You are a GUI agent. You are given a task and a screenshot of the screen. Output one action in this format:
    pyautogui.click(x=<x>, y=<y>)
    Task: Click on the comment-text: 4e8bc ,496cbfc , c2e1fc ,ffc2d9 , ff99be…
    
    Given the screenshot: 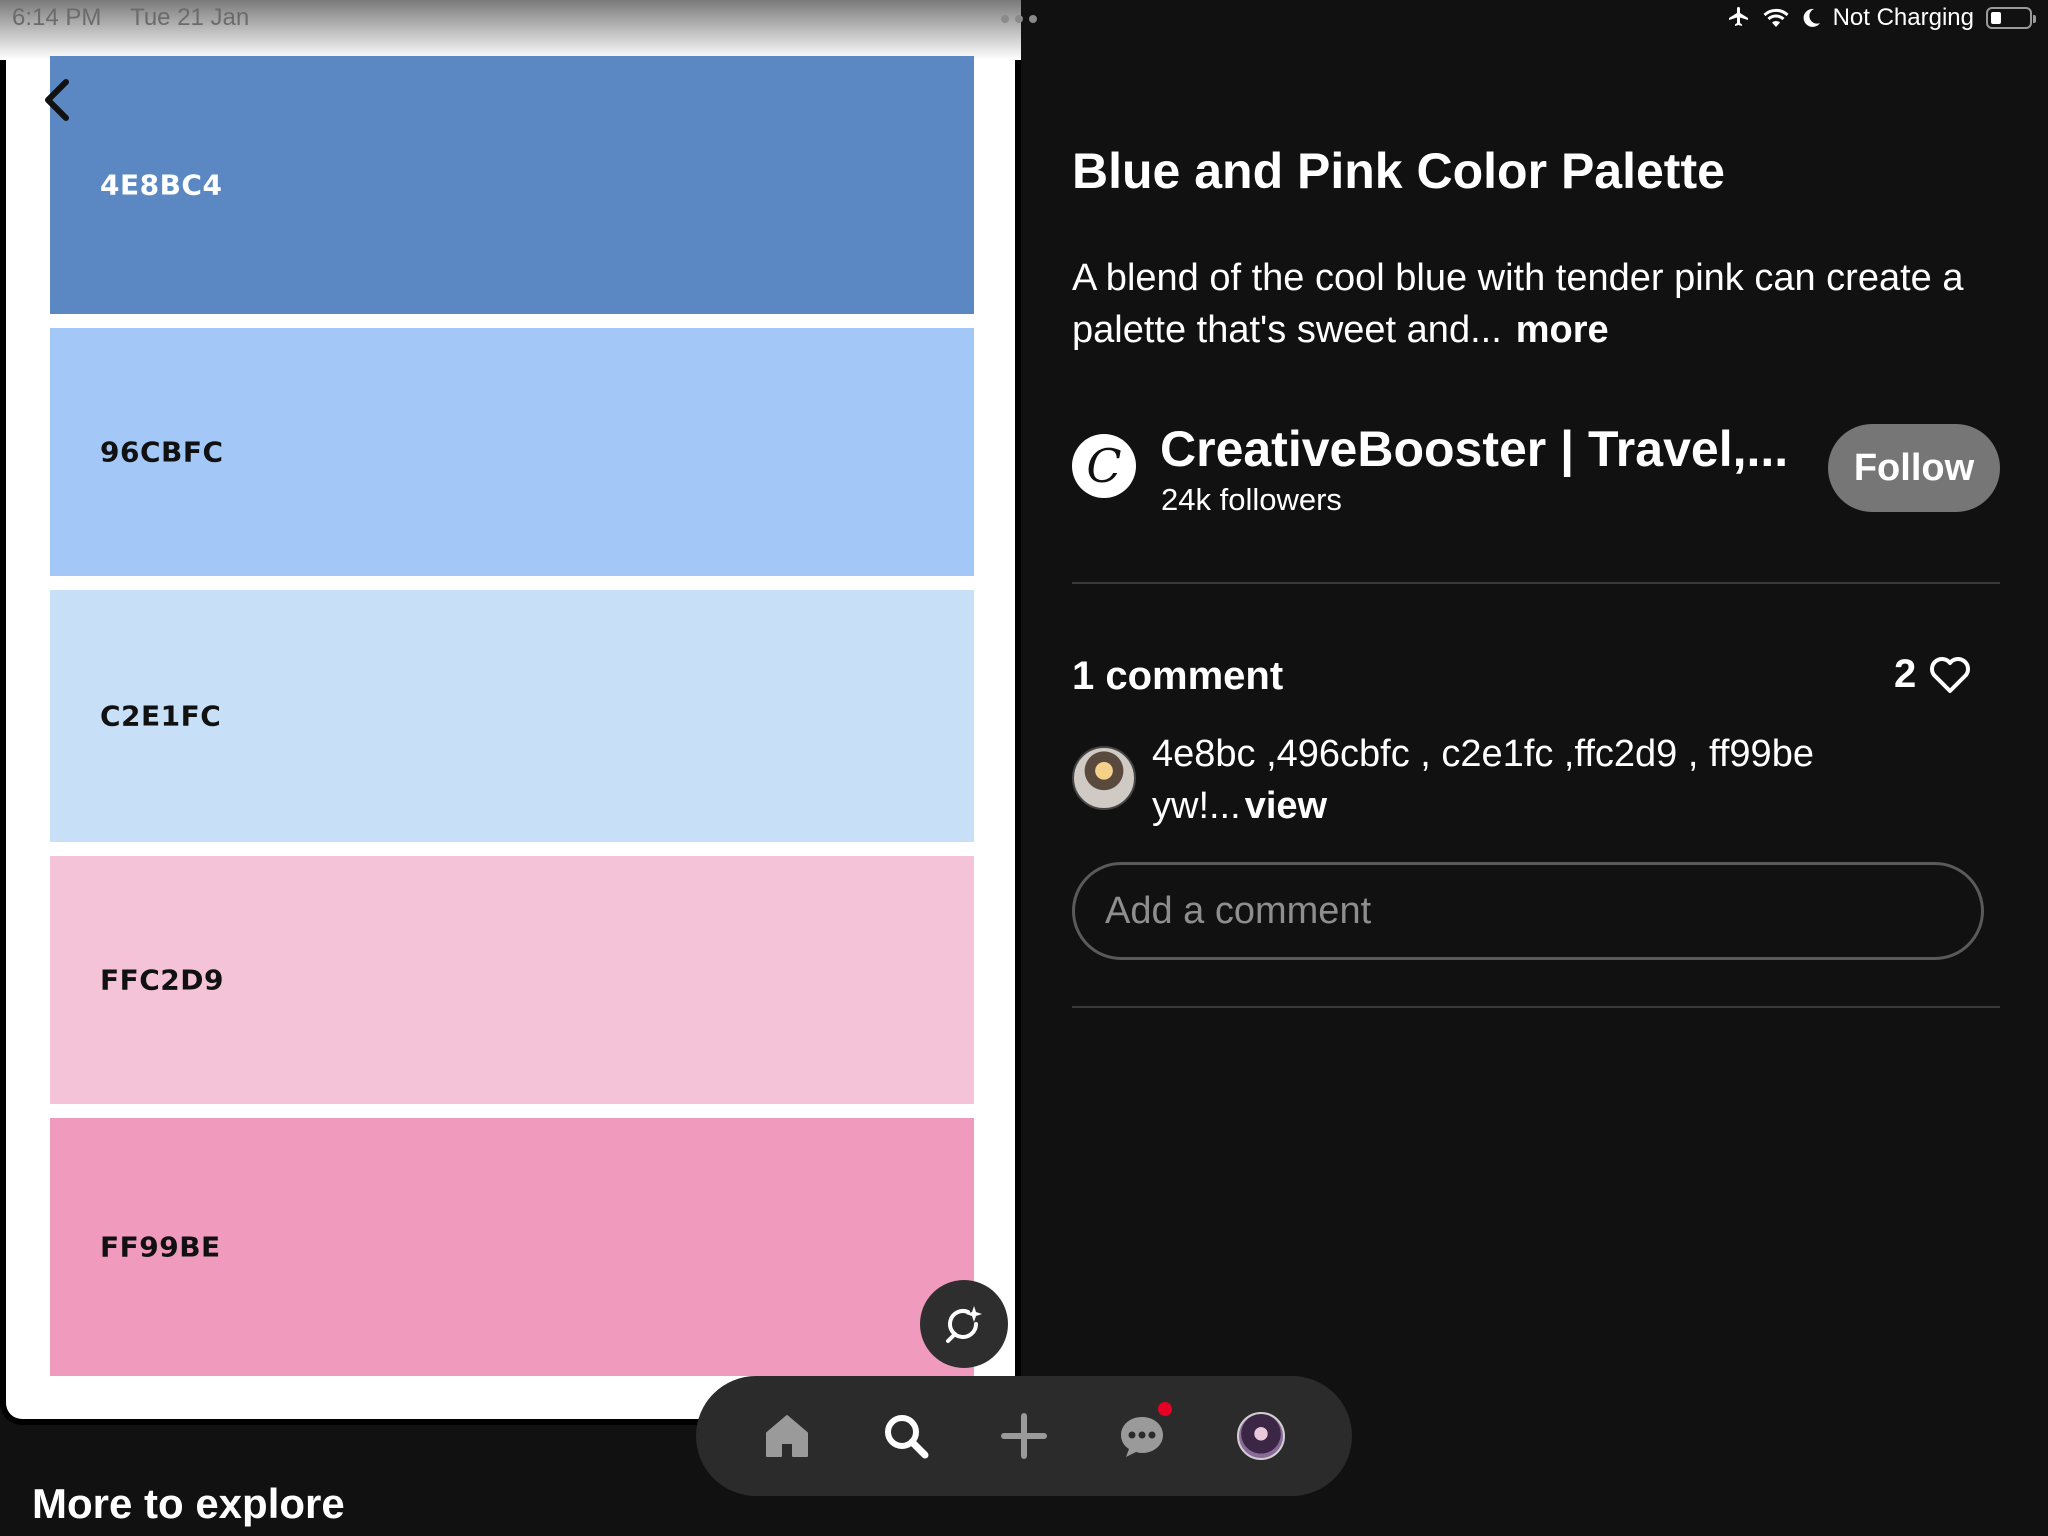 What is the action you would take?
    pyautogui.click(x=1572, y=780)
    